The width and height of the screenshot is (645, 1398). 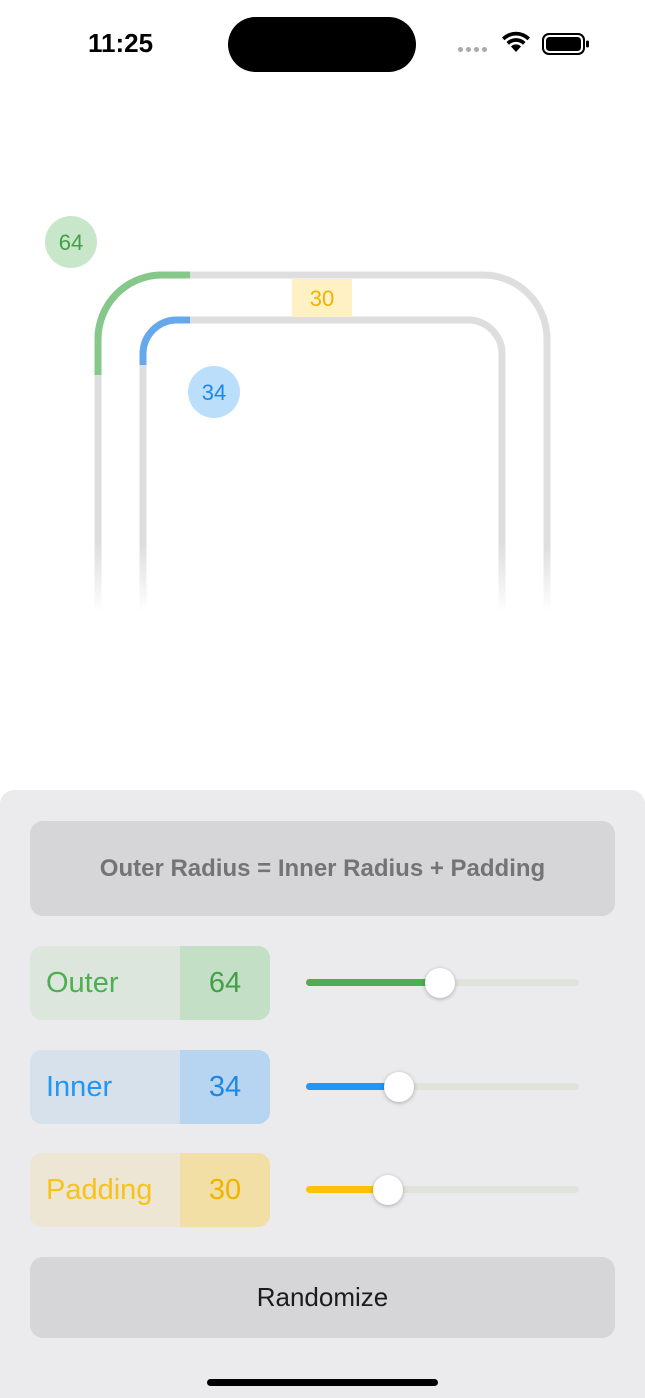 What do you see at coordinates (322, 1382) in the screenshot?
I see `home-indicator` at bounding box center [322, 1382].